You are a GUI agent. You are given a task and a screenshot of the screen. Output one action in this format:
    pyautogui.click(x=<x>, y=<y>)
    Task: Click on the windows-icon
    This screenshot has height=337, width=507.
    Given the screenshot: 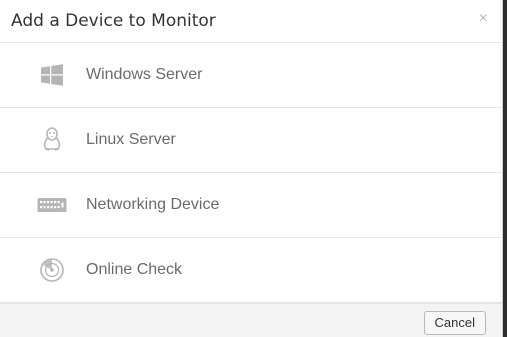 What is the action you would take?
    pyautogui.click(x=52, y=75)
    